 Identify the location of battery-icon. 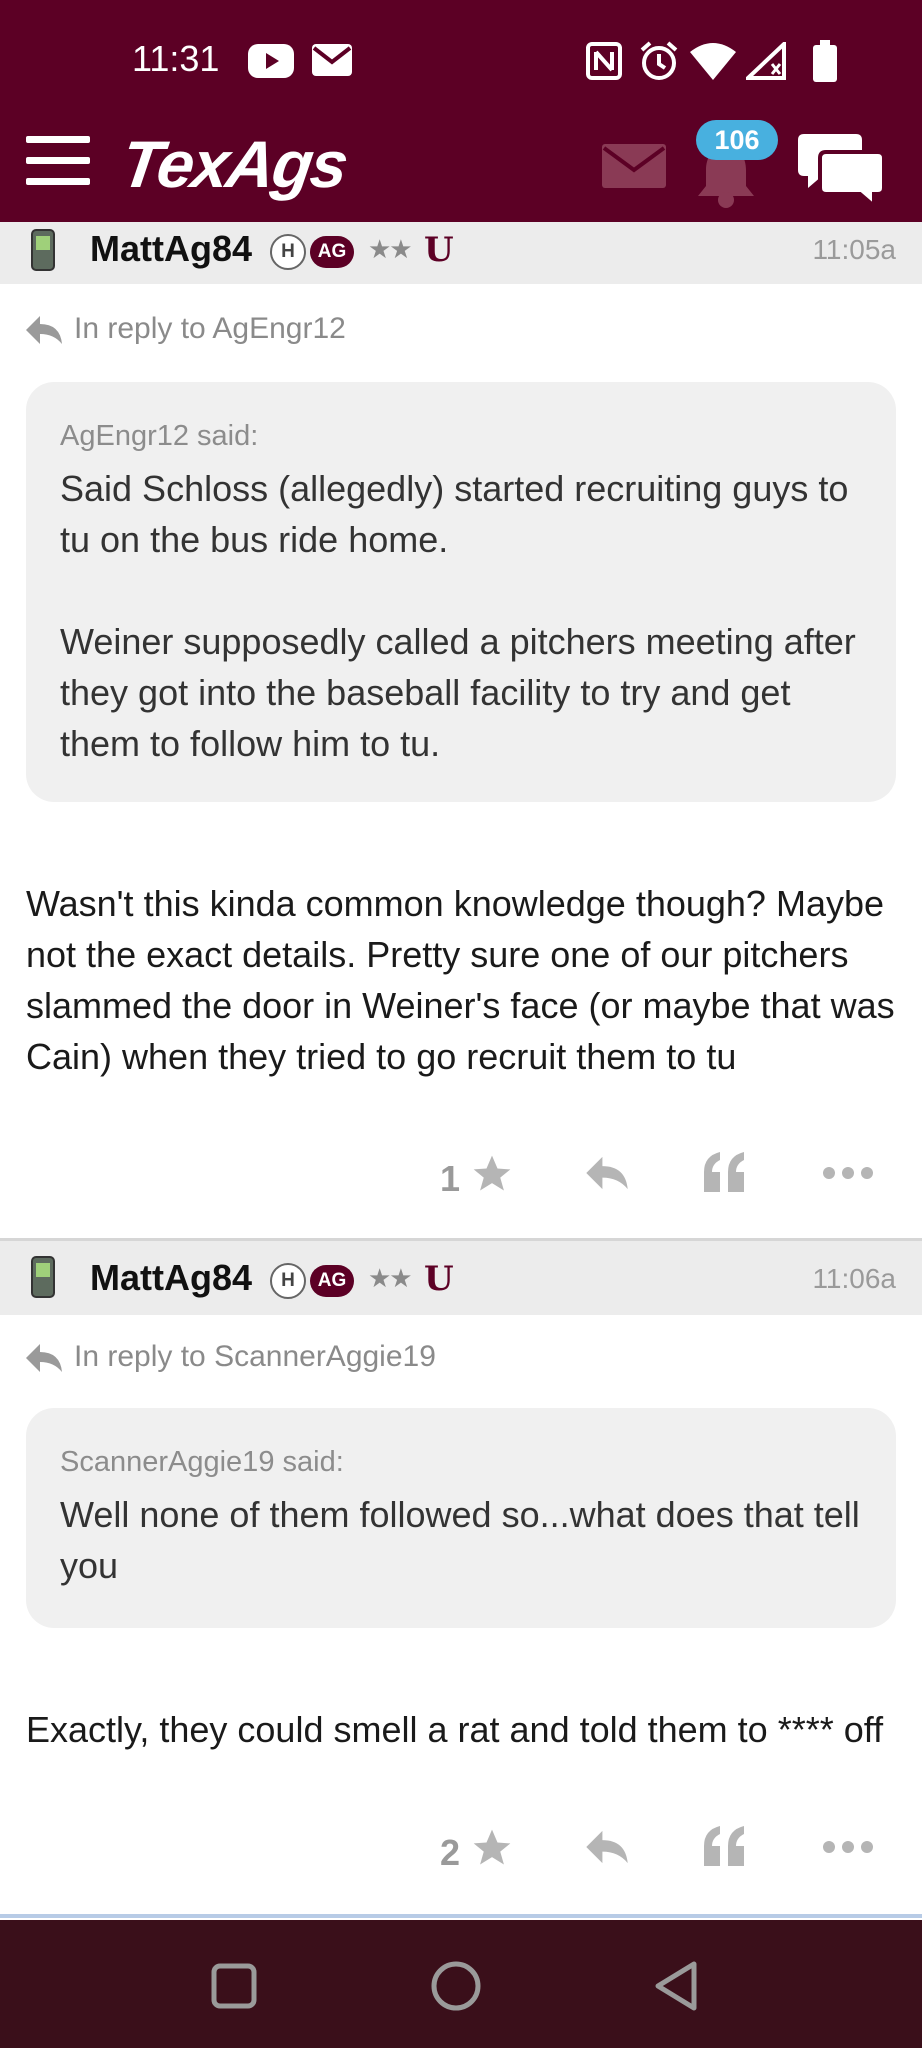
(825, 61).